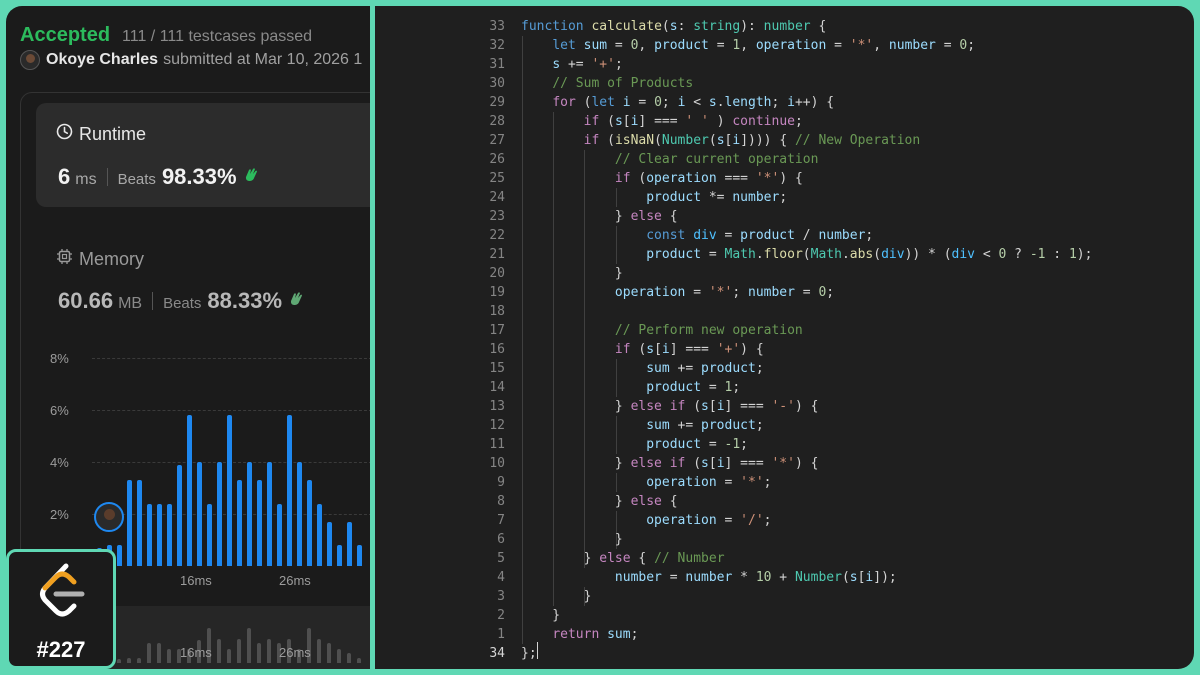  I want to click on code-line: 4 number = number * 10 + Number(s[i]);, so click(784, 577).